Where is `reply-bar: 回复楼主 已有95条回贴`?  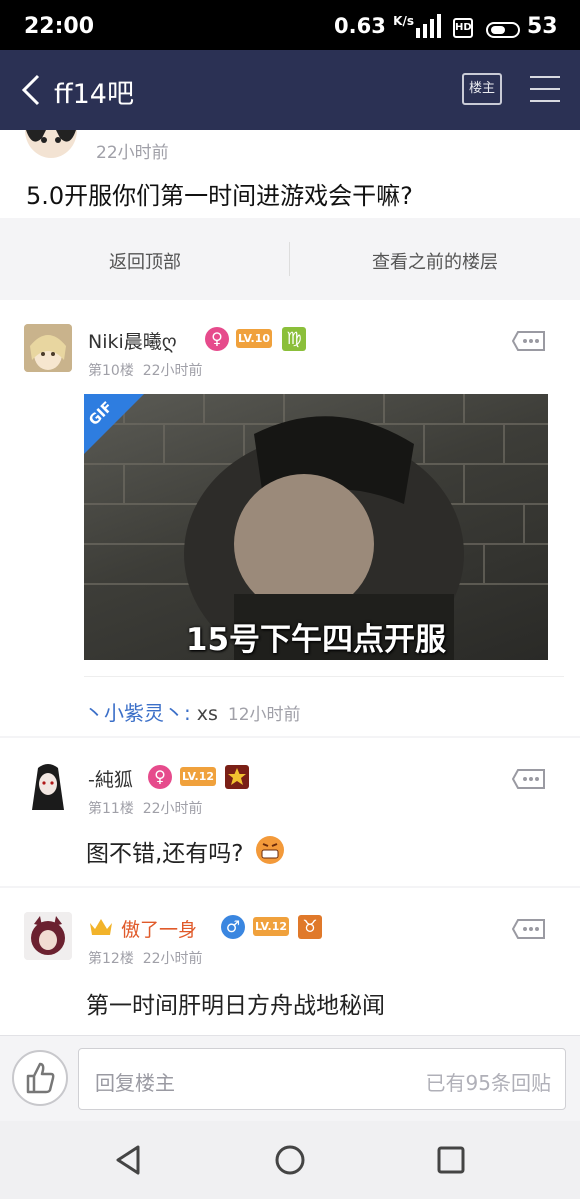 reply-bar: 回复楼主 已有95条回贴 is located at coordinates (290, 1078).